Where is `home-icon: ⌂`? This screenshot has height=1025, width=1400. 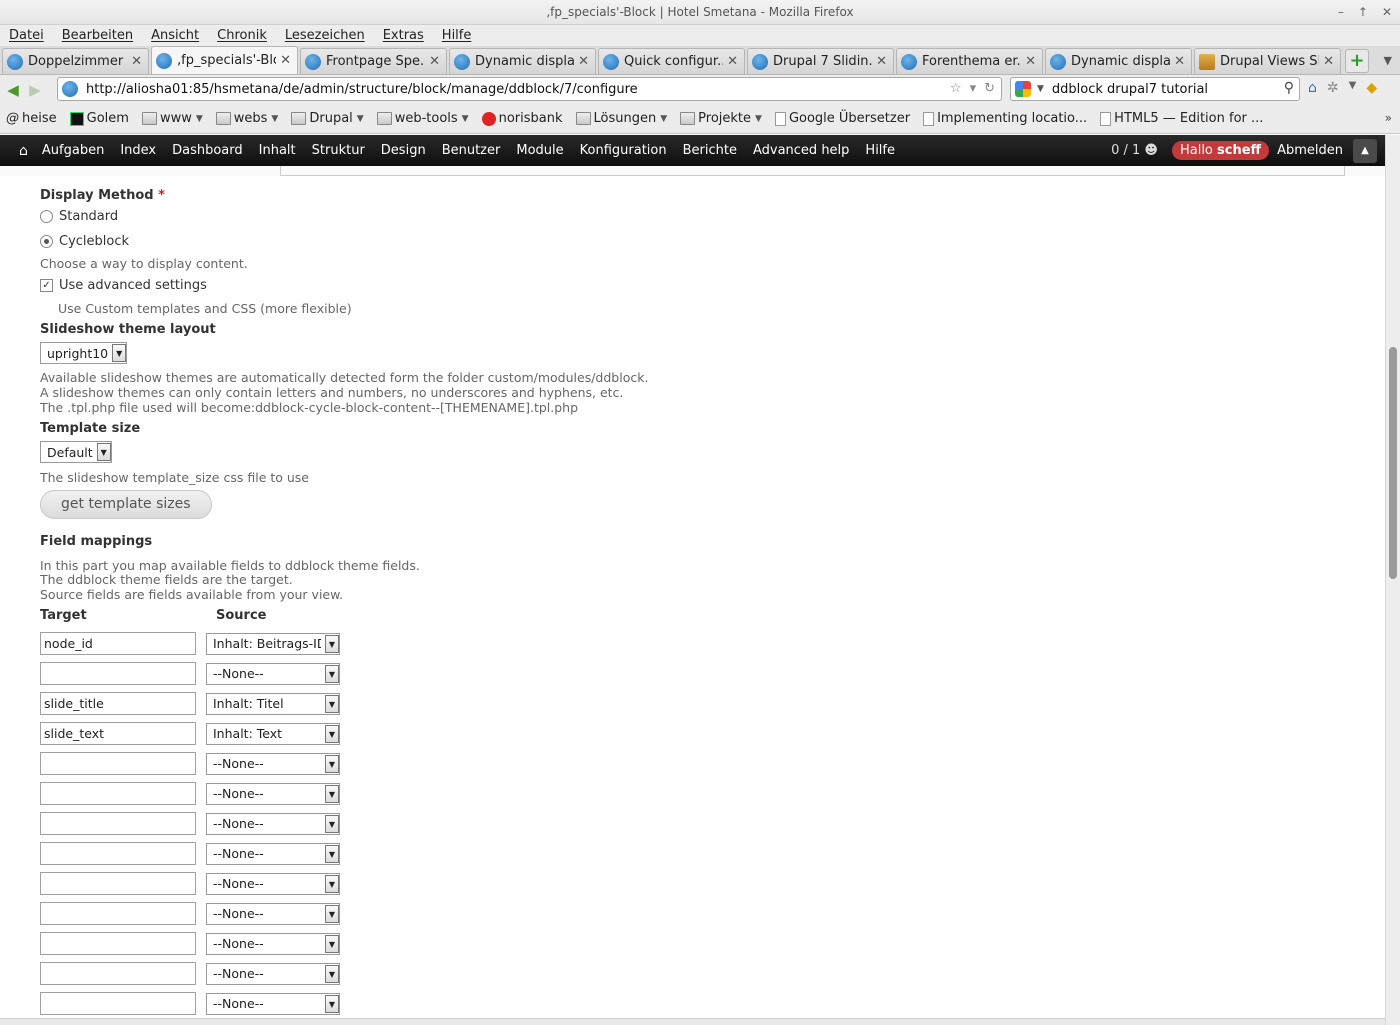 home-icon: ⌂ is located at coordinates (1312, 88).